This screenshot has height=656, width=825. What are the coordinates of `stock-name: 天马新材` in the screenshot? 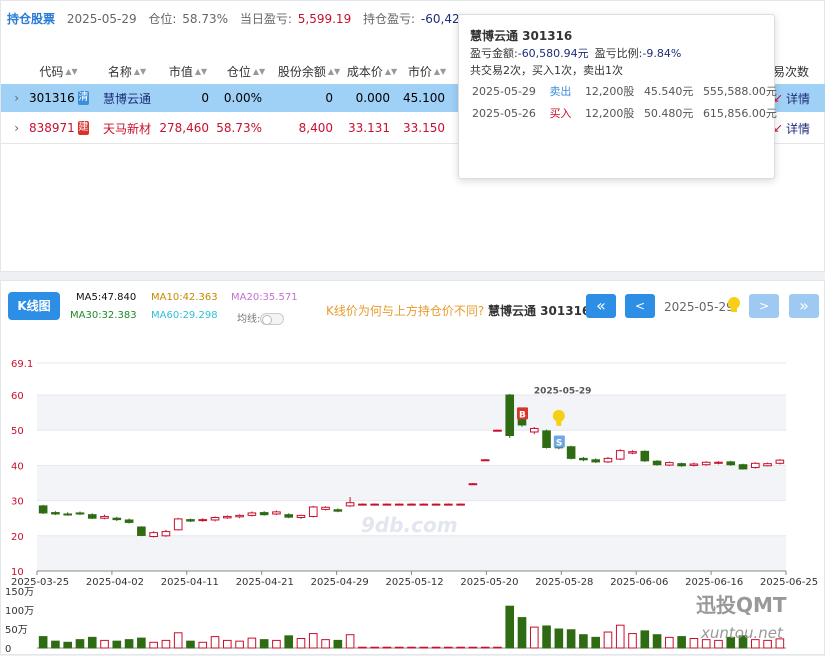 It's located at (126, 128).